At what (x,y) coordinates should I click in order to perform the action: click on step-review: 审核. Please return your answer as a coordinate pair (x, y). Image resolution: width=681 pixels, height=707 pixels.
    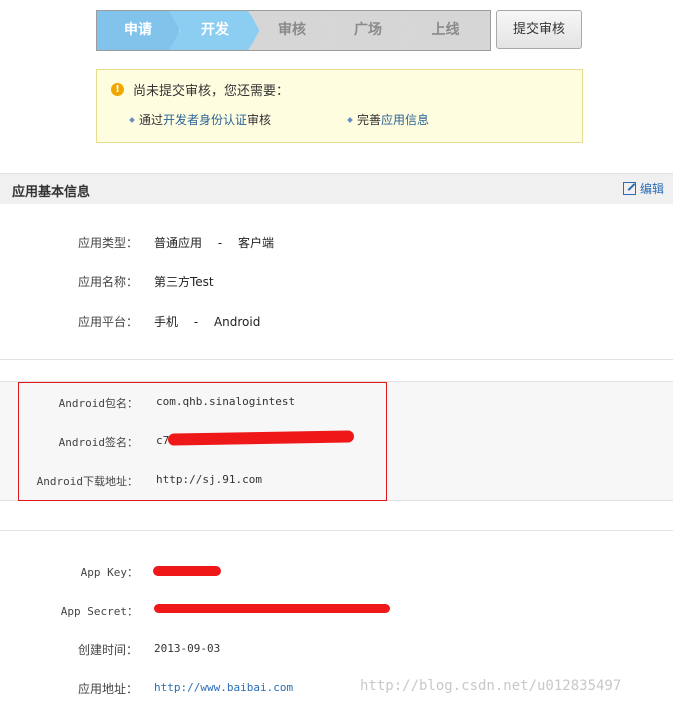
    Looking at the image, I should click on (292, 30).